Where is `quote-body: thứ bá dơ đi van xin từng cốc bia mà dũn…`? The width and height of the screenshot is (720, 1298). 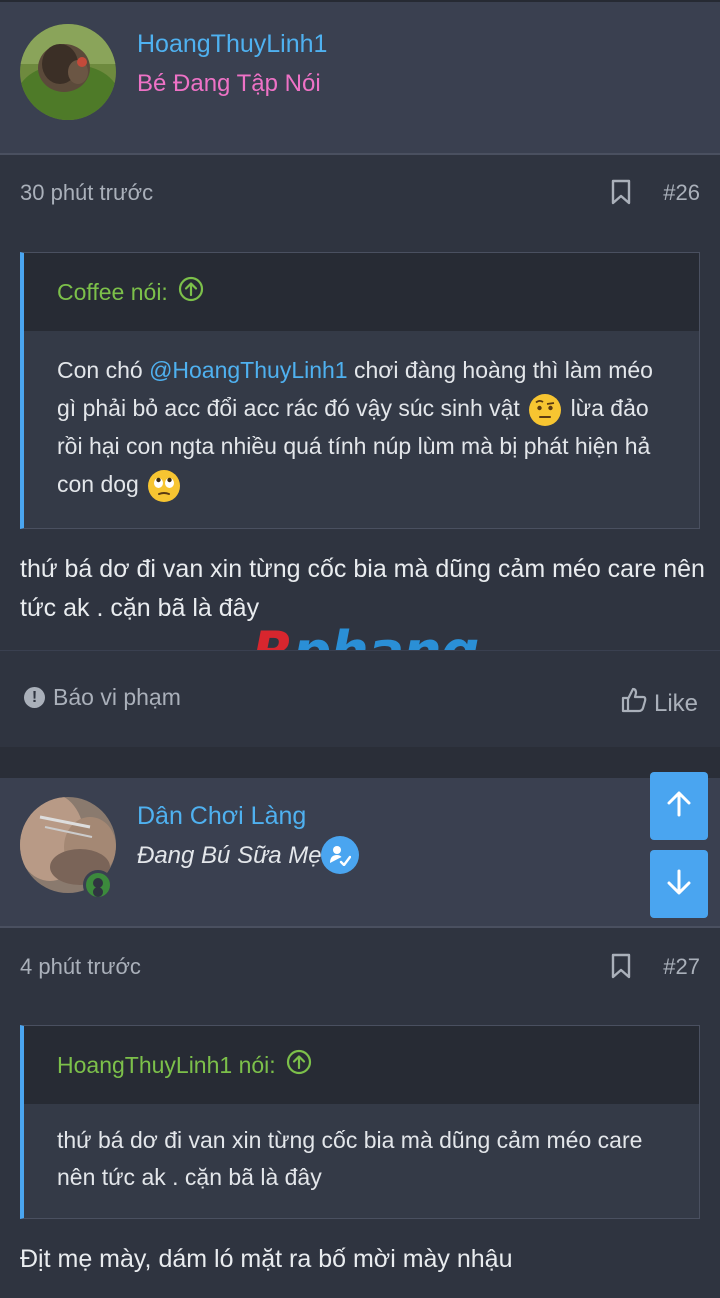 quote-body: thứ bá dơ đi van xin từng cốc bia mà dũn… is located at coordinates (361, 1150).